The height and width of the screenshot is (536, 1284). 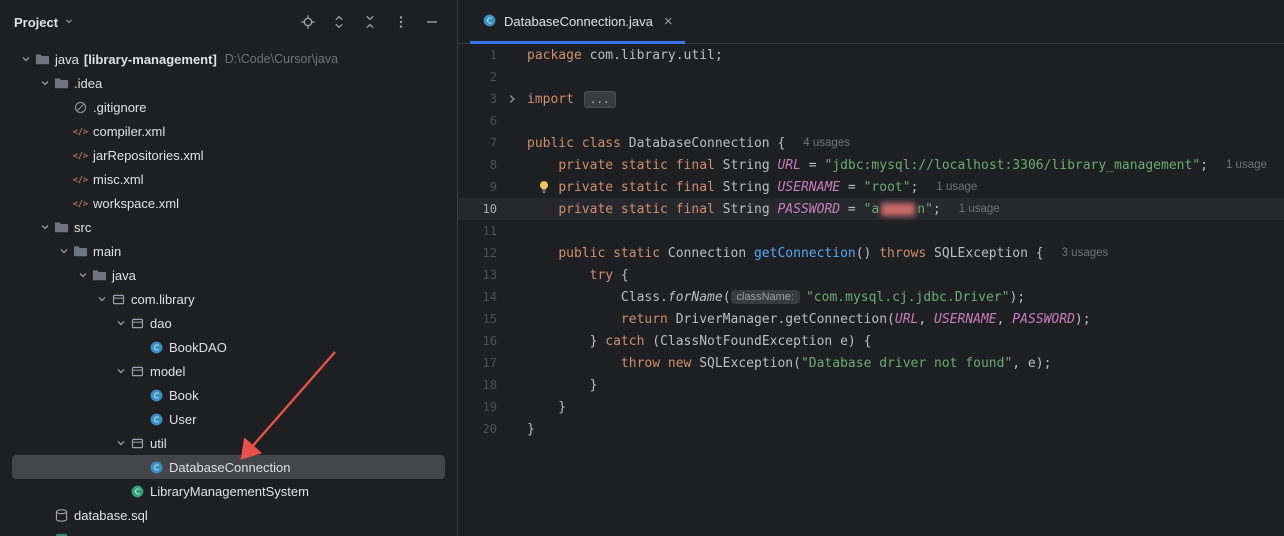 What do you see at coordinates (871, 385) in the screenshot?
I see `code-line: 18 }` at bounding box center [871, 385].